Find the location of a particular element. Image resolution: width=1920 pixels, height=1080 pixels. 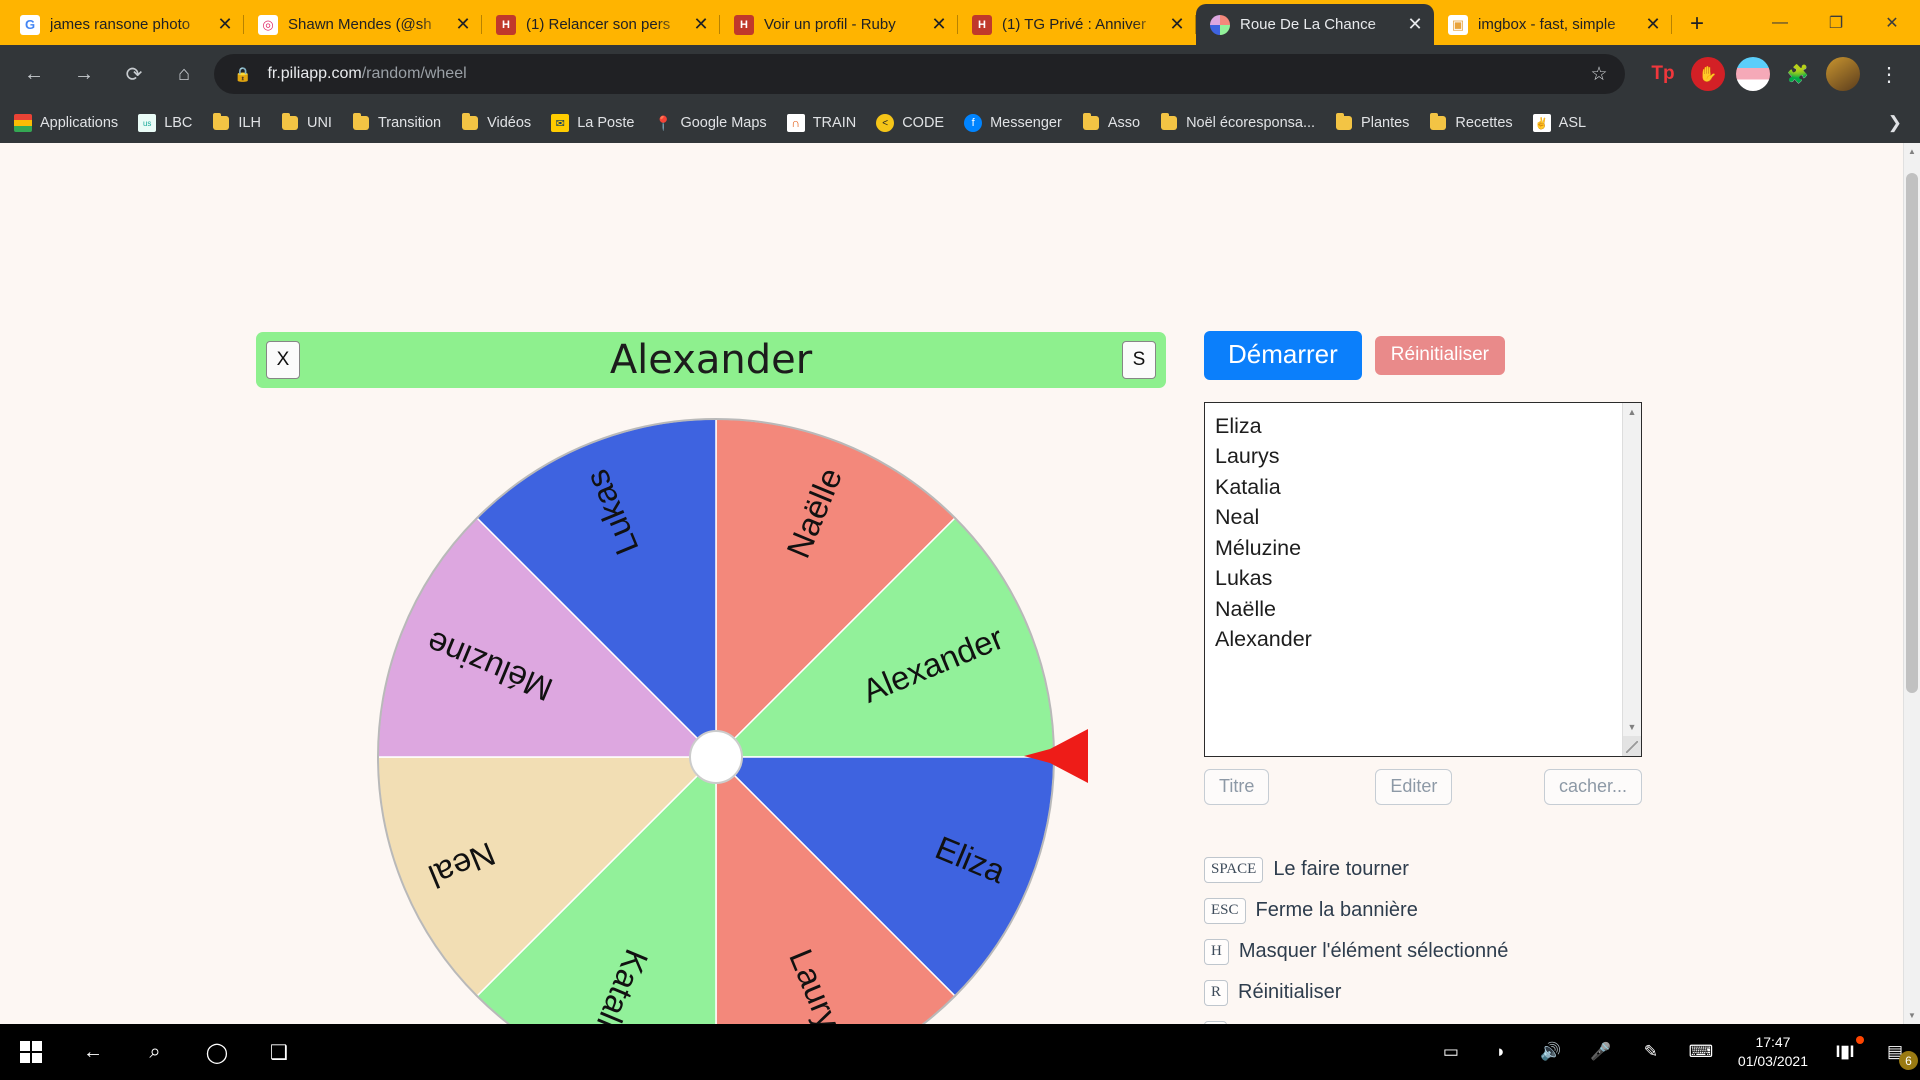

search-icon: ⌕ is located at coordinates (155, 1052).